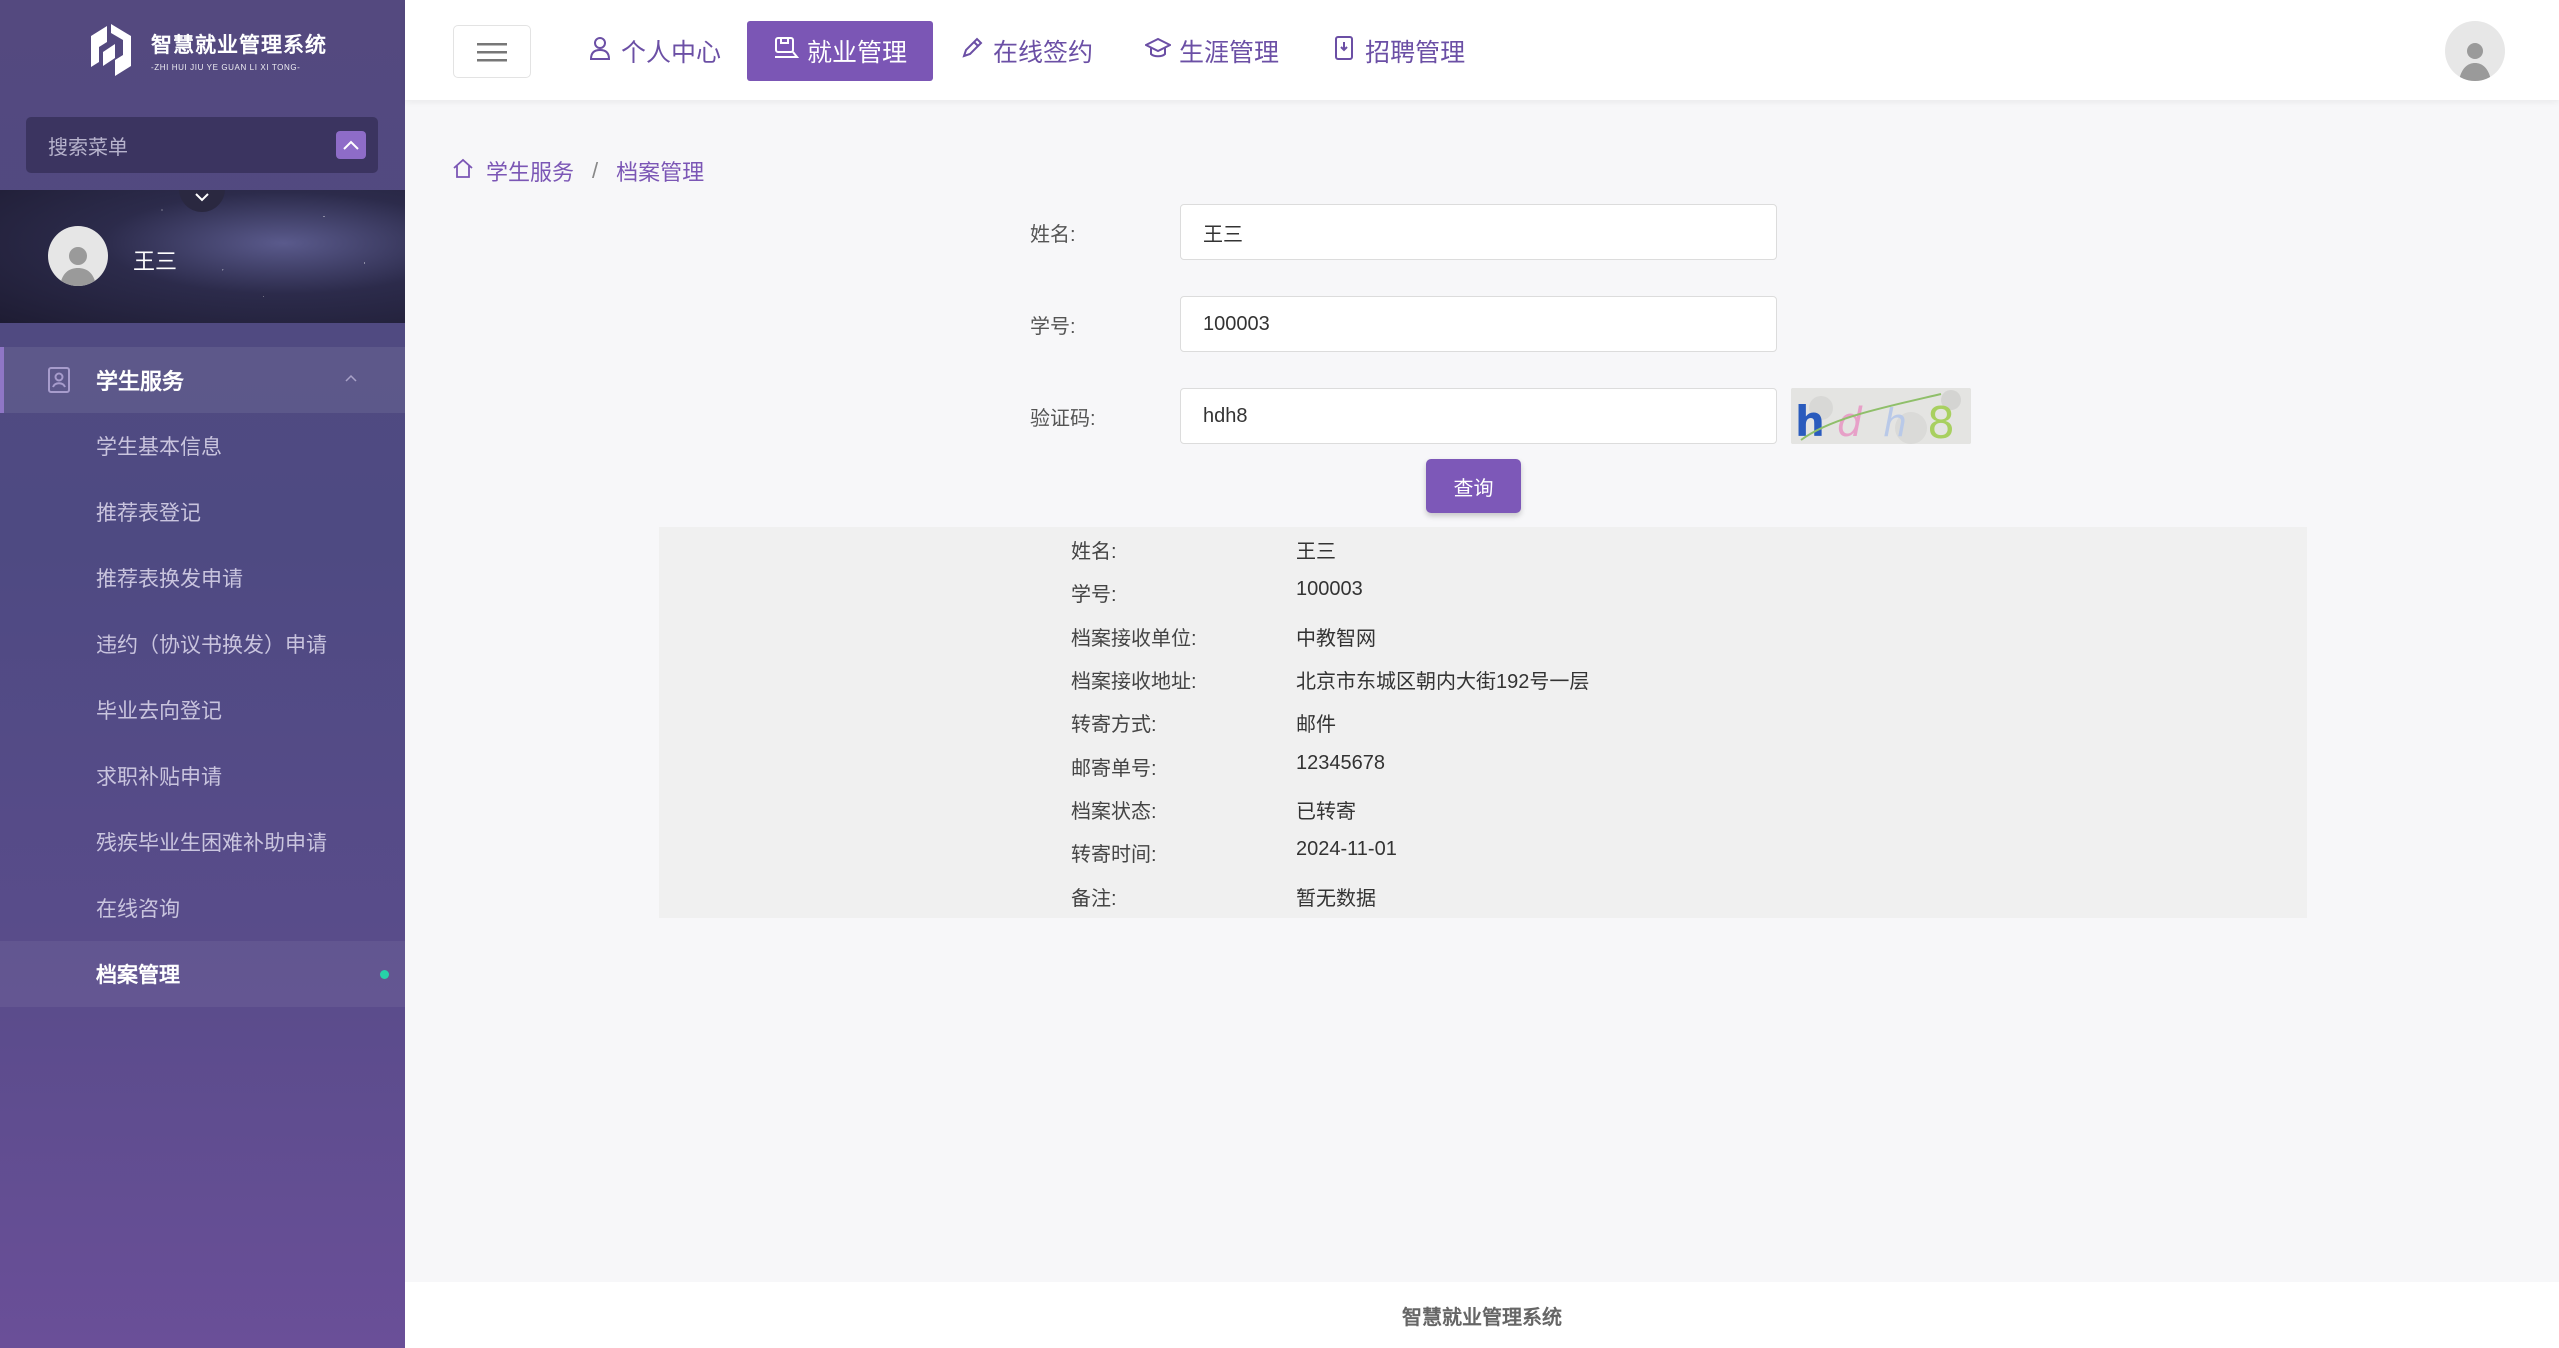 This screenshot has height=1348, width=2559. Describe the element at coordinates (1134, 682) in the screenshot. I see `result-key: 档案接收地址:` at that location.